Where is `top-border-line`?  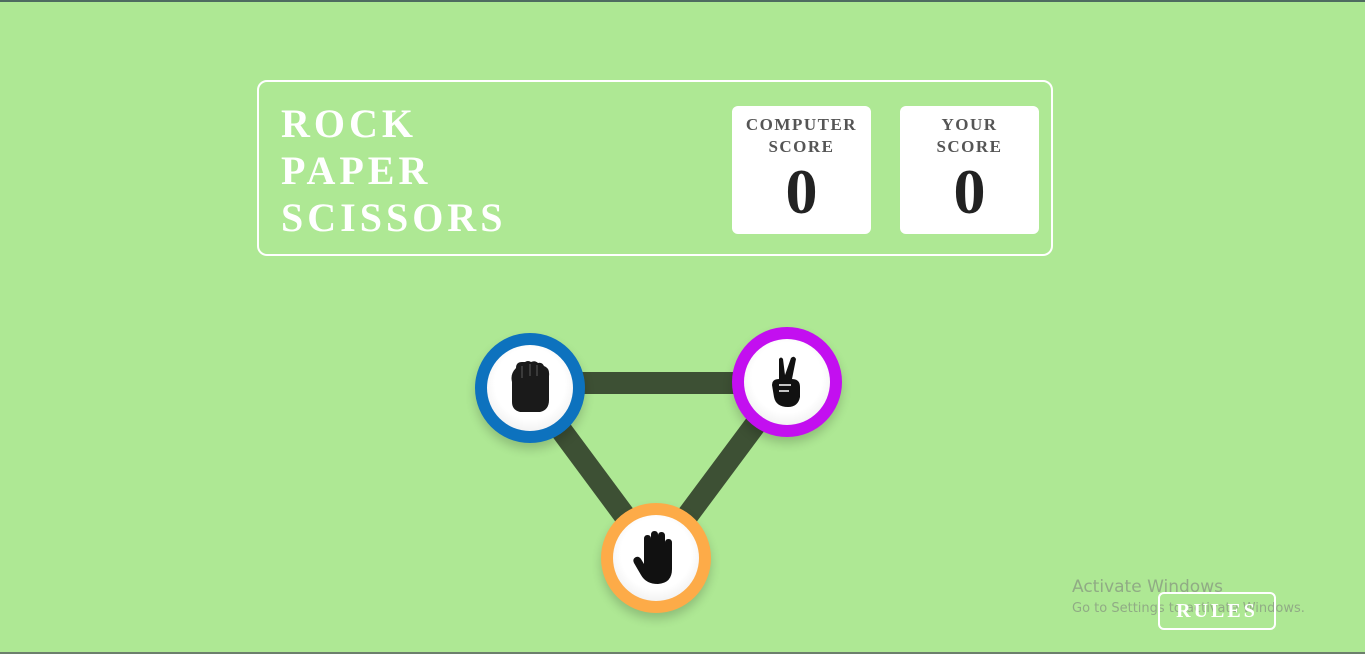 top-border-line is located at coordinates (682, 1).